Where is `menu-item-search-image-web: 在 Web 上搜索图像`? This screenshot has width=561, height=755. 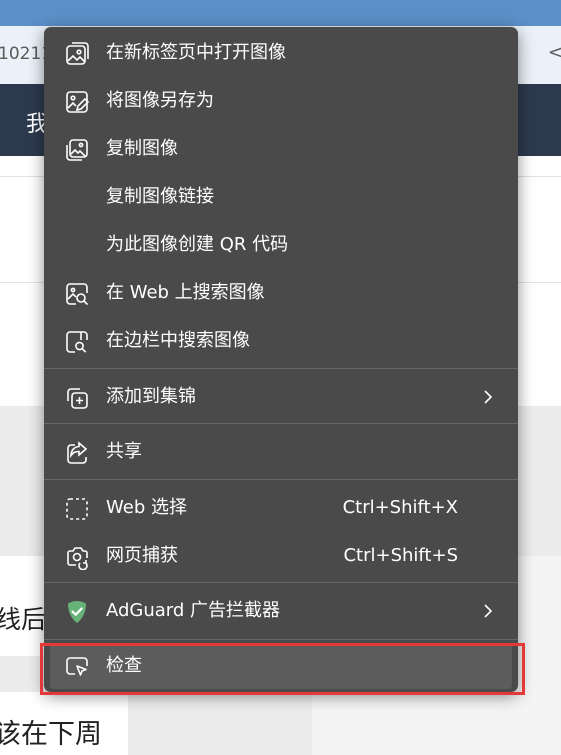
menu-item-search-image-web: 在 Web 上搜索图像 is located at coordinates (281, 293).